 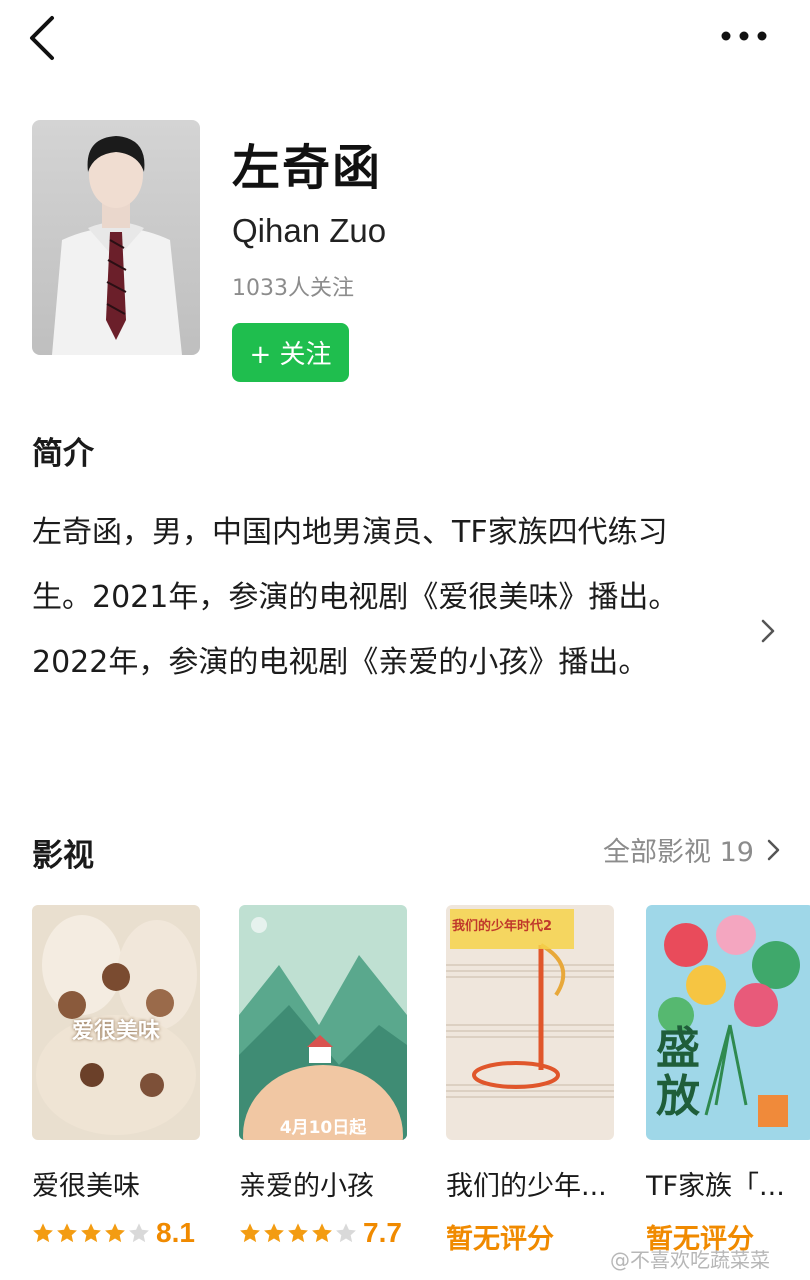 I want to click on intro-title: 简介, so click(x=63, y=454).